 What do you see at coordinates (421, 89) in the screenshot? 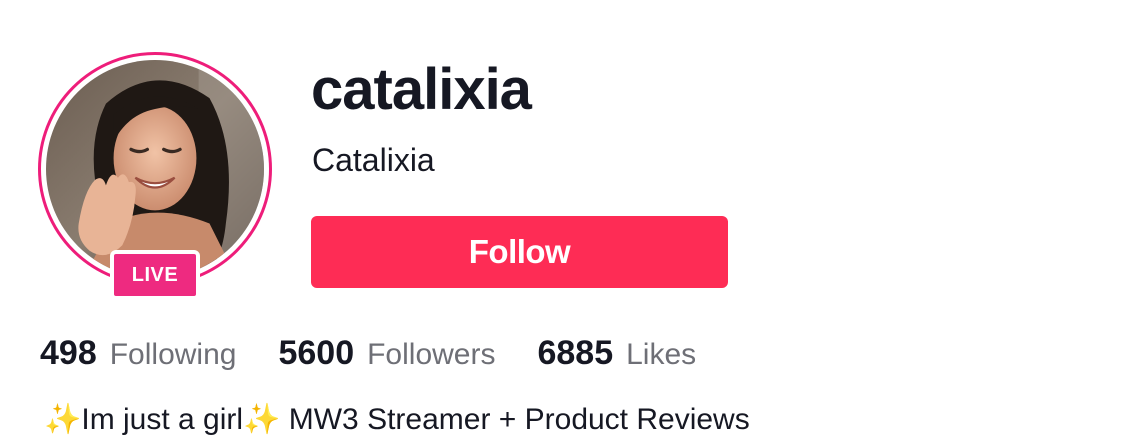
I see `profile-username: catalixia` at bounding box center [421, 89].